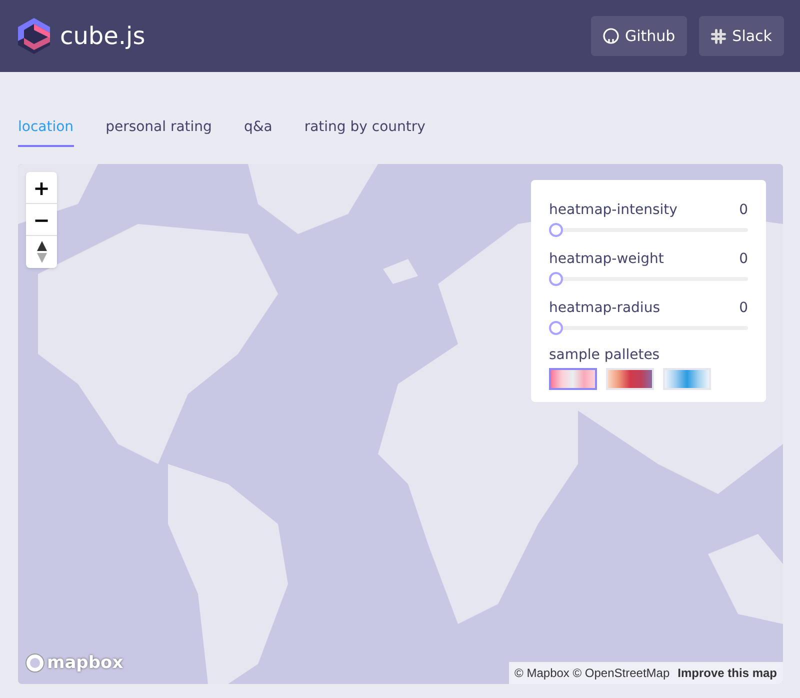 Image resolution: width=800 pixels, height=698 pixels. What do you see at coordinates (592, 673) in the screenshot?
I see `attribution-text: © Mapbox © OpenStreetMap` at bounding box center [592, 673].